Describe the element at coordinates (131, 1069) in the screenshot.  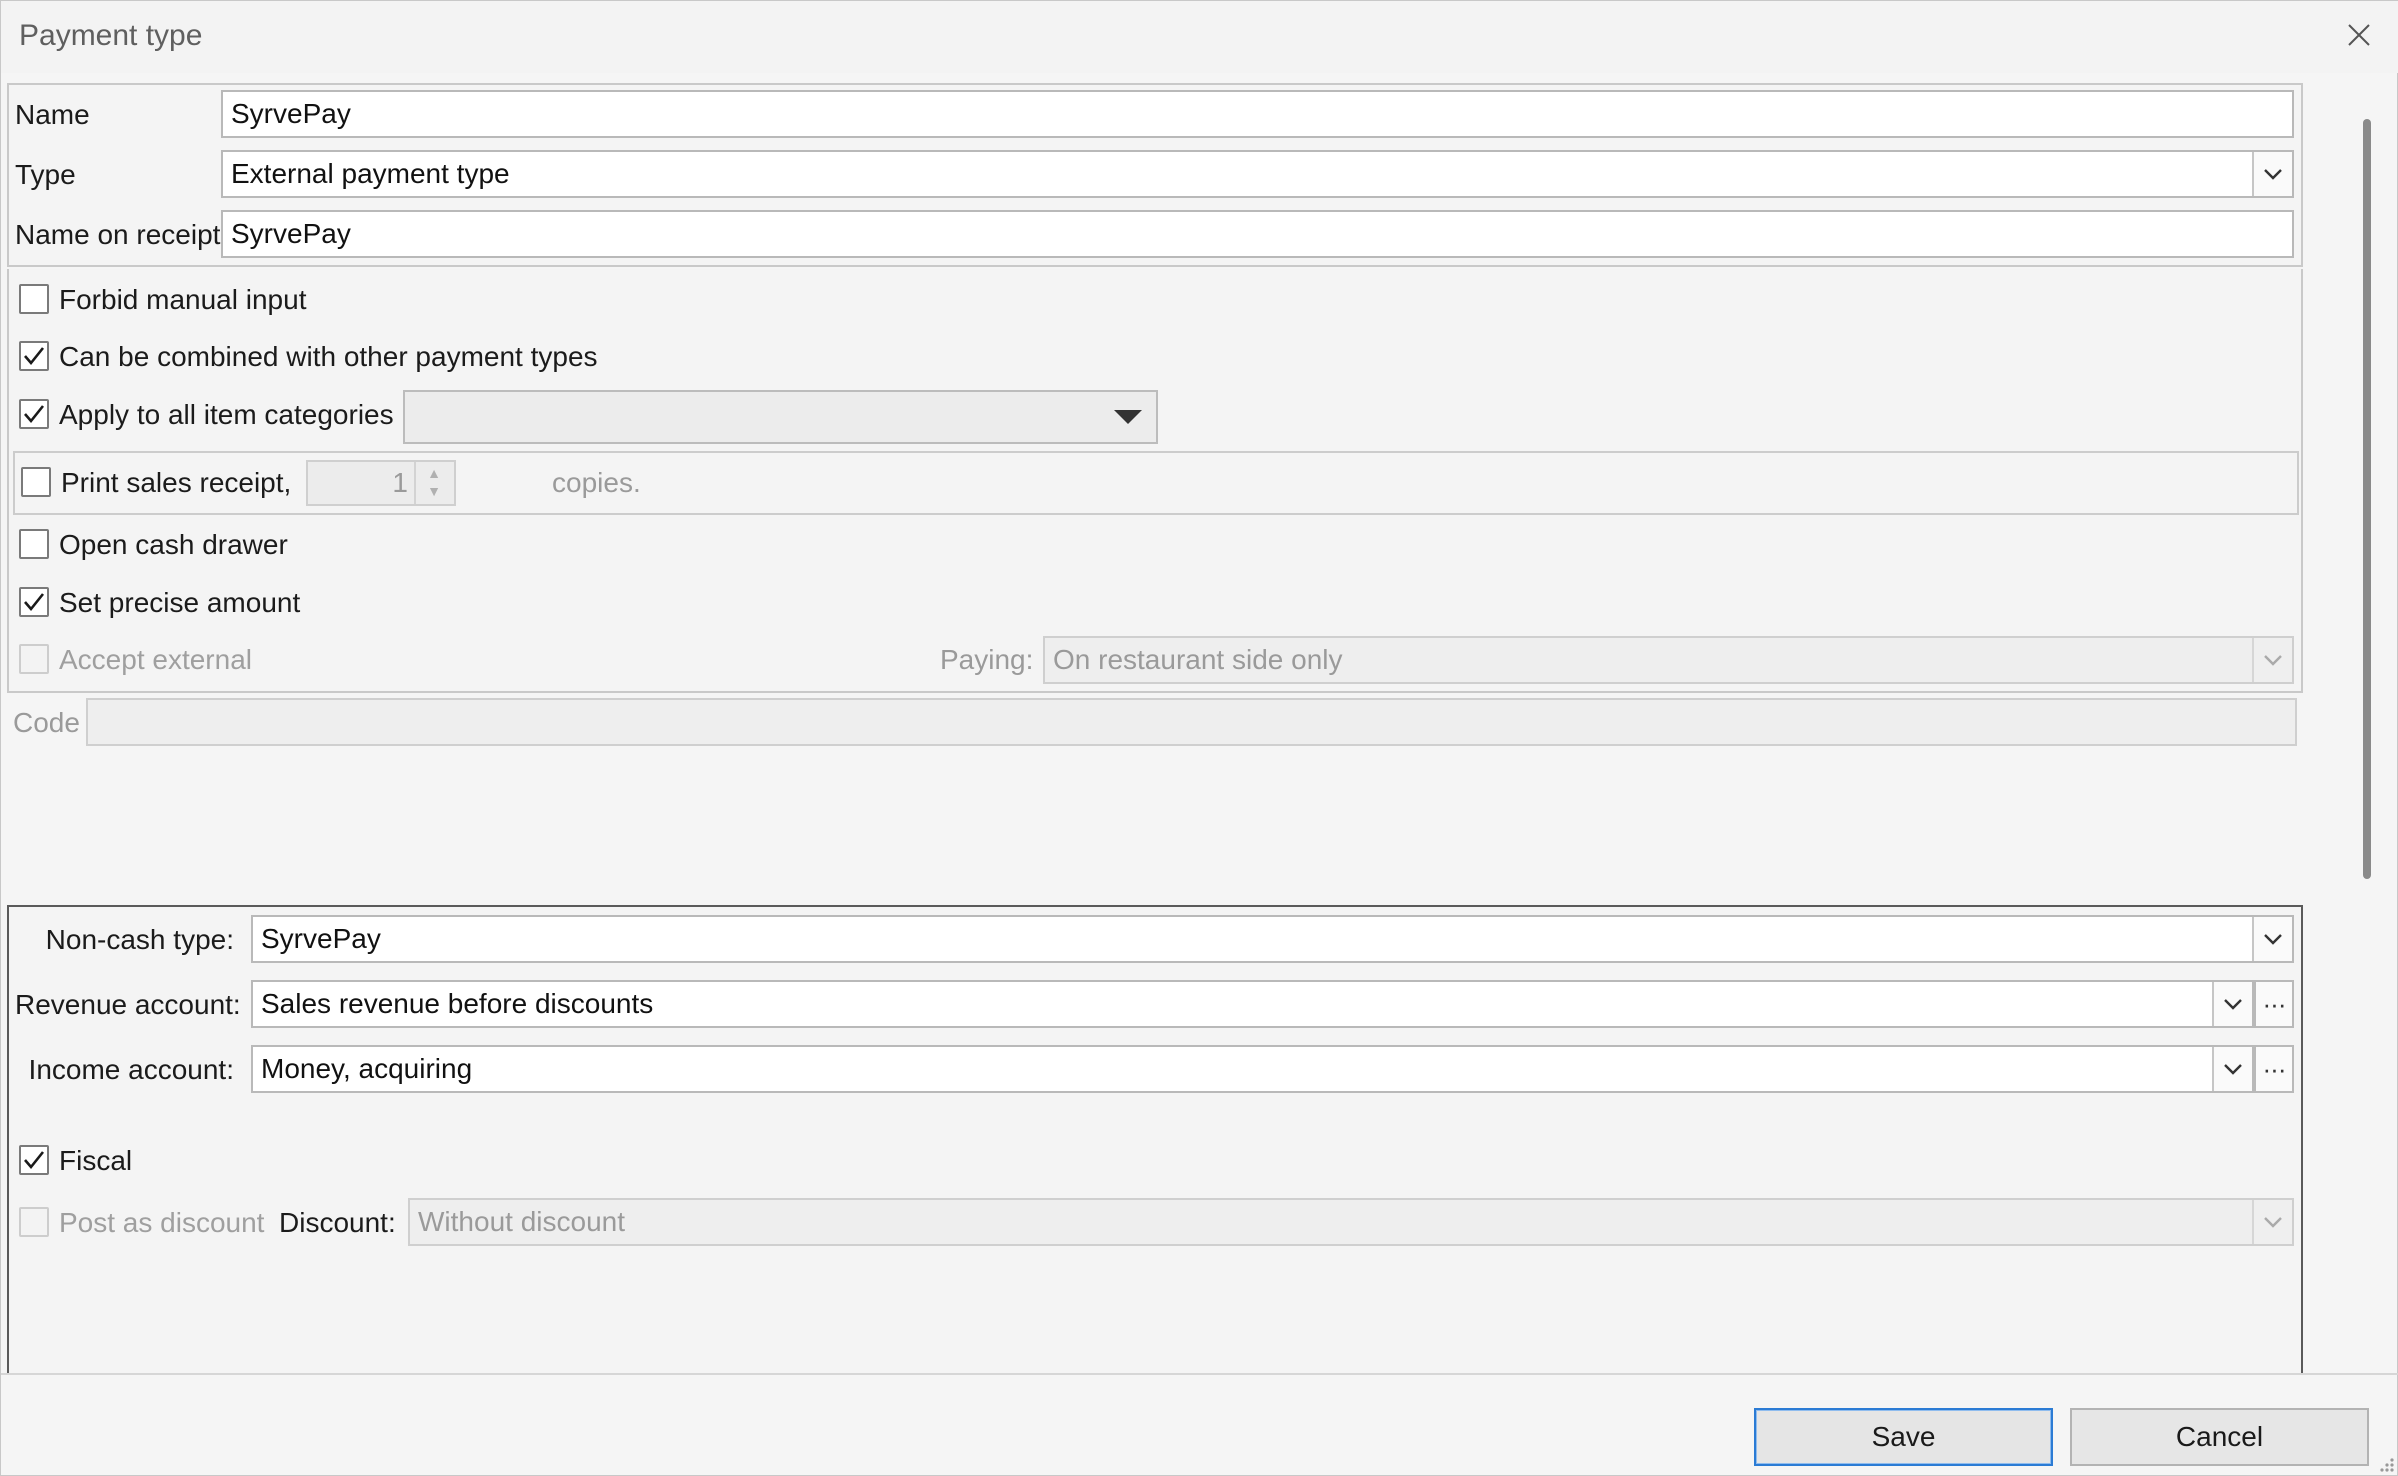
I see `income-account-label: Income account:` at that location.